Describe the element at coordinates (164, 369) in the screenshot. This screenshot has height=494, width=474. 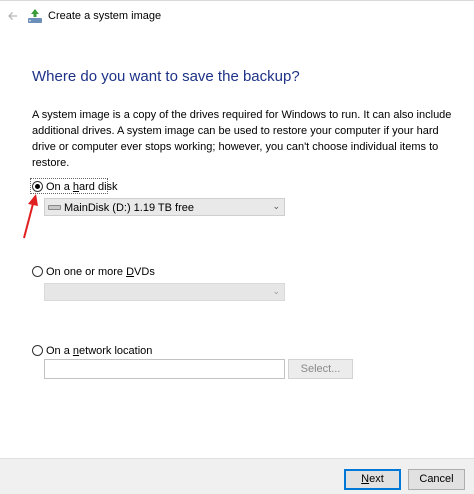
I see `network-location-input` at that location.